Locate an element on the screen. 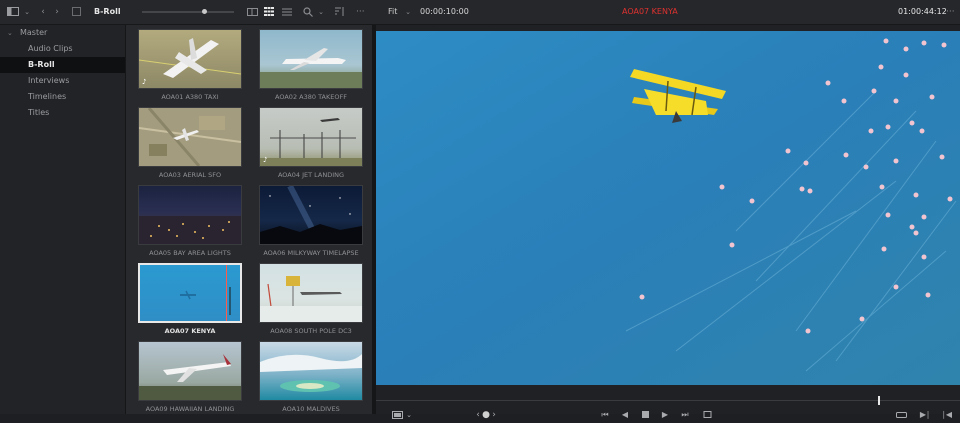 Image resolution: width=960 pixels, height=423 pixels. clip-thumbnail: AOA10 MALDIVES is located at coordinates (311, 377).